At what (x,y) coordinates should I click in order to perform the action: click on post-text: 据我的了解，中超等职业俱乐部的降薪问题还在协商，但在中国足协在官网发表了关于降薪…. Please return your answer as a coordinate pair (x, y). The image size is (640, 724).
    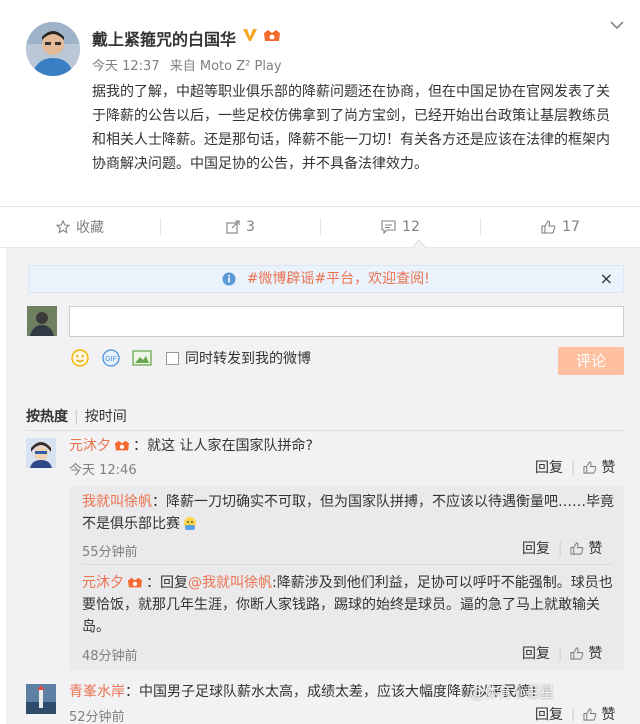
    Looking at the image, I should click on (351, 128).